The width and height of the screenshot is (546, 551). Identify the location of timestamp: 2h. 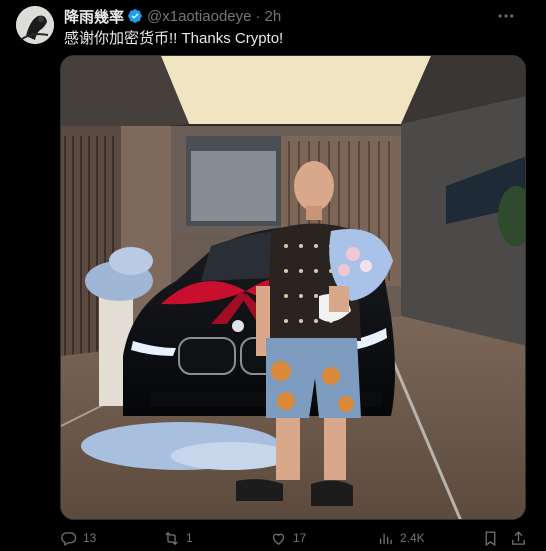
(272, 16).